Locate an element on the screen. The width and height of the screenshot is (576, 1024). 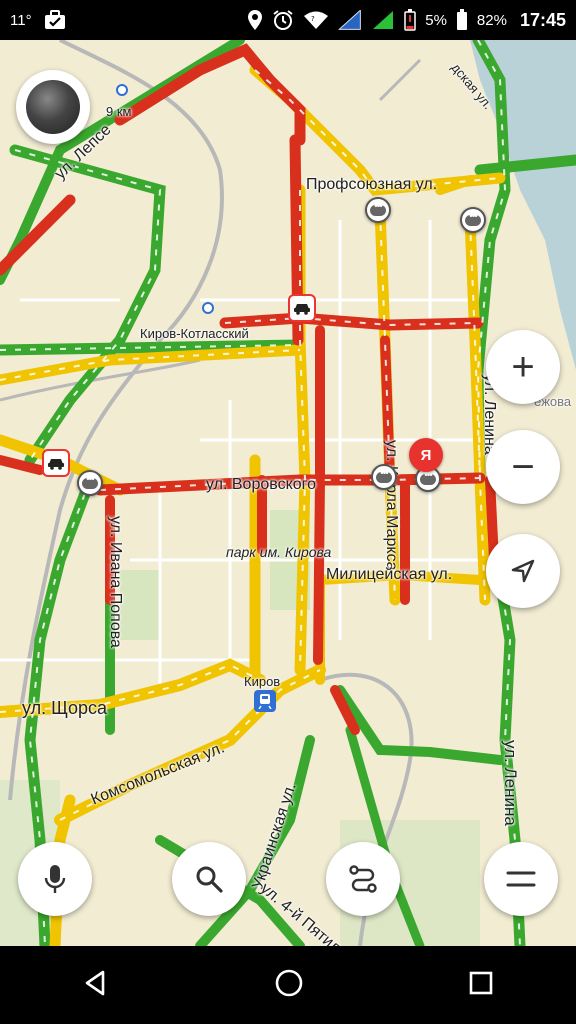
railway-station-icon is located at coordinates (265, 701).